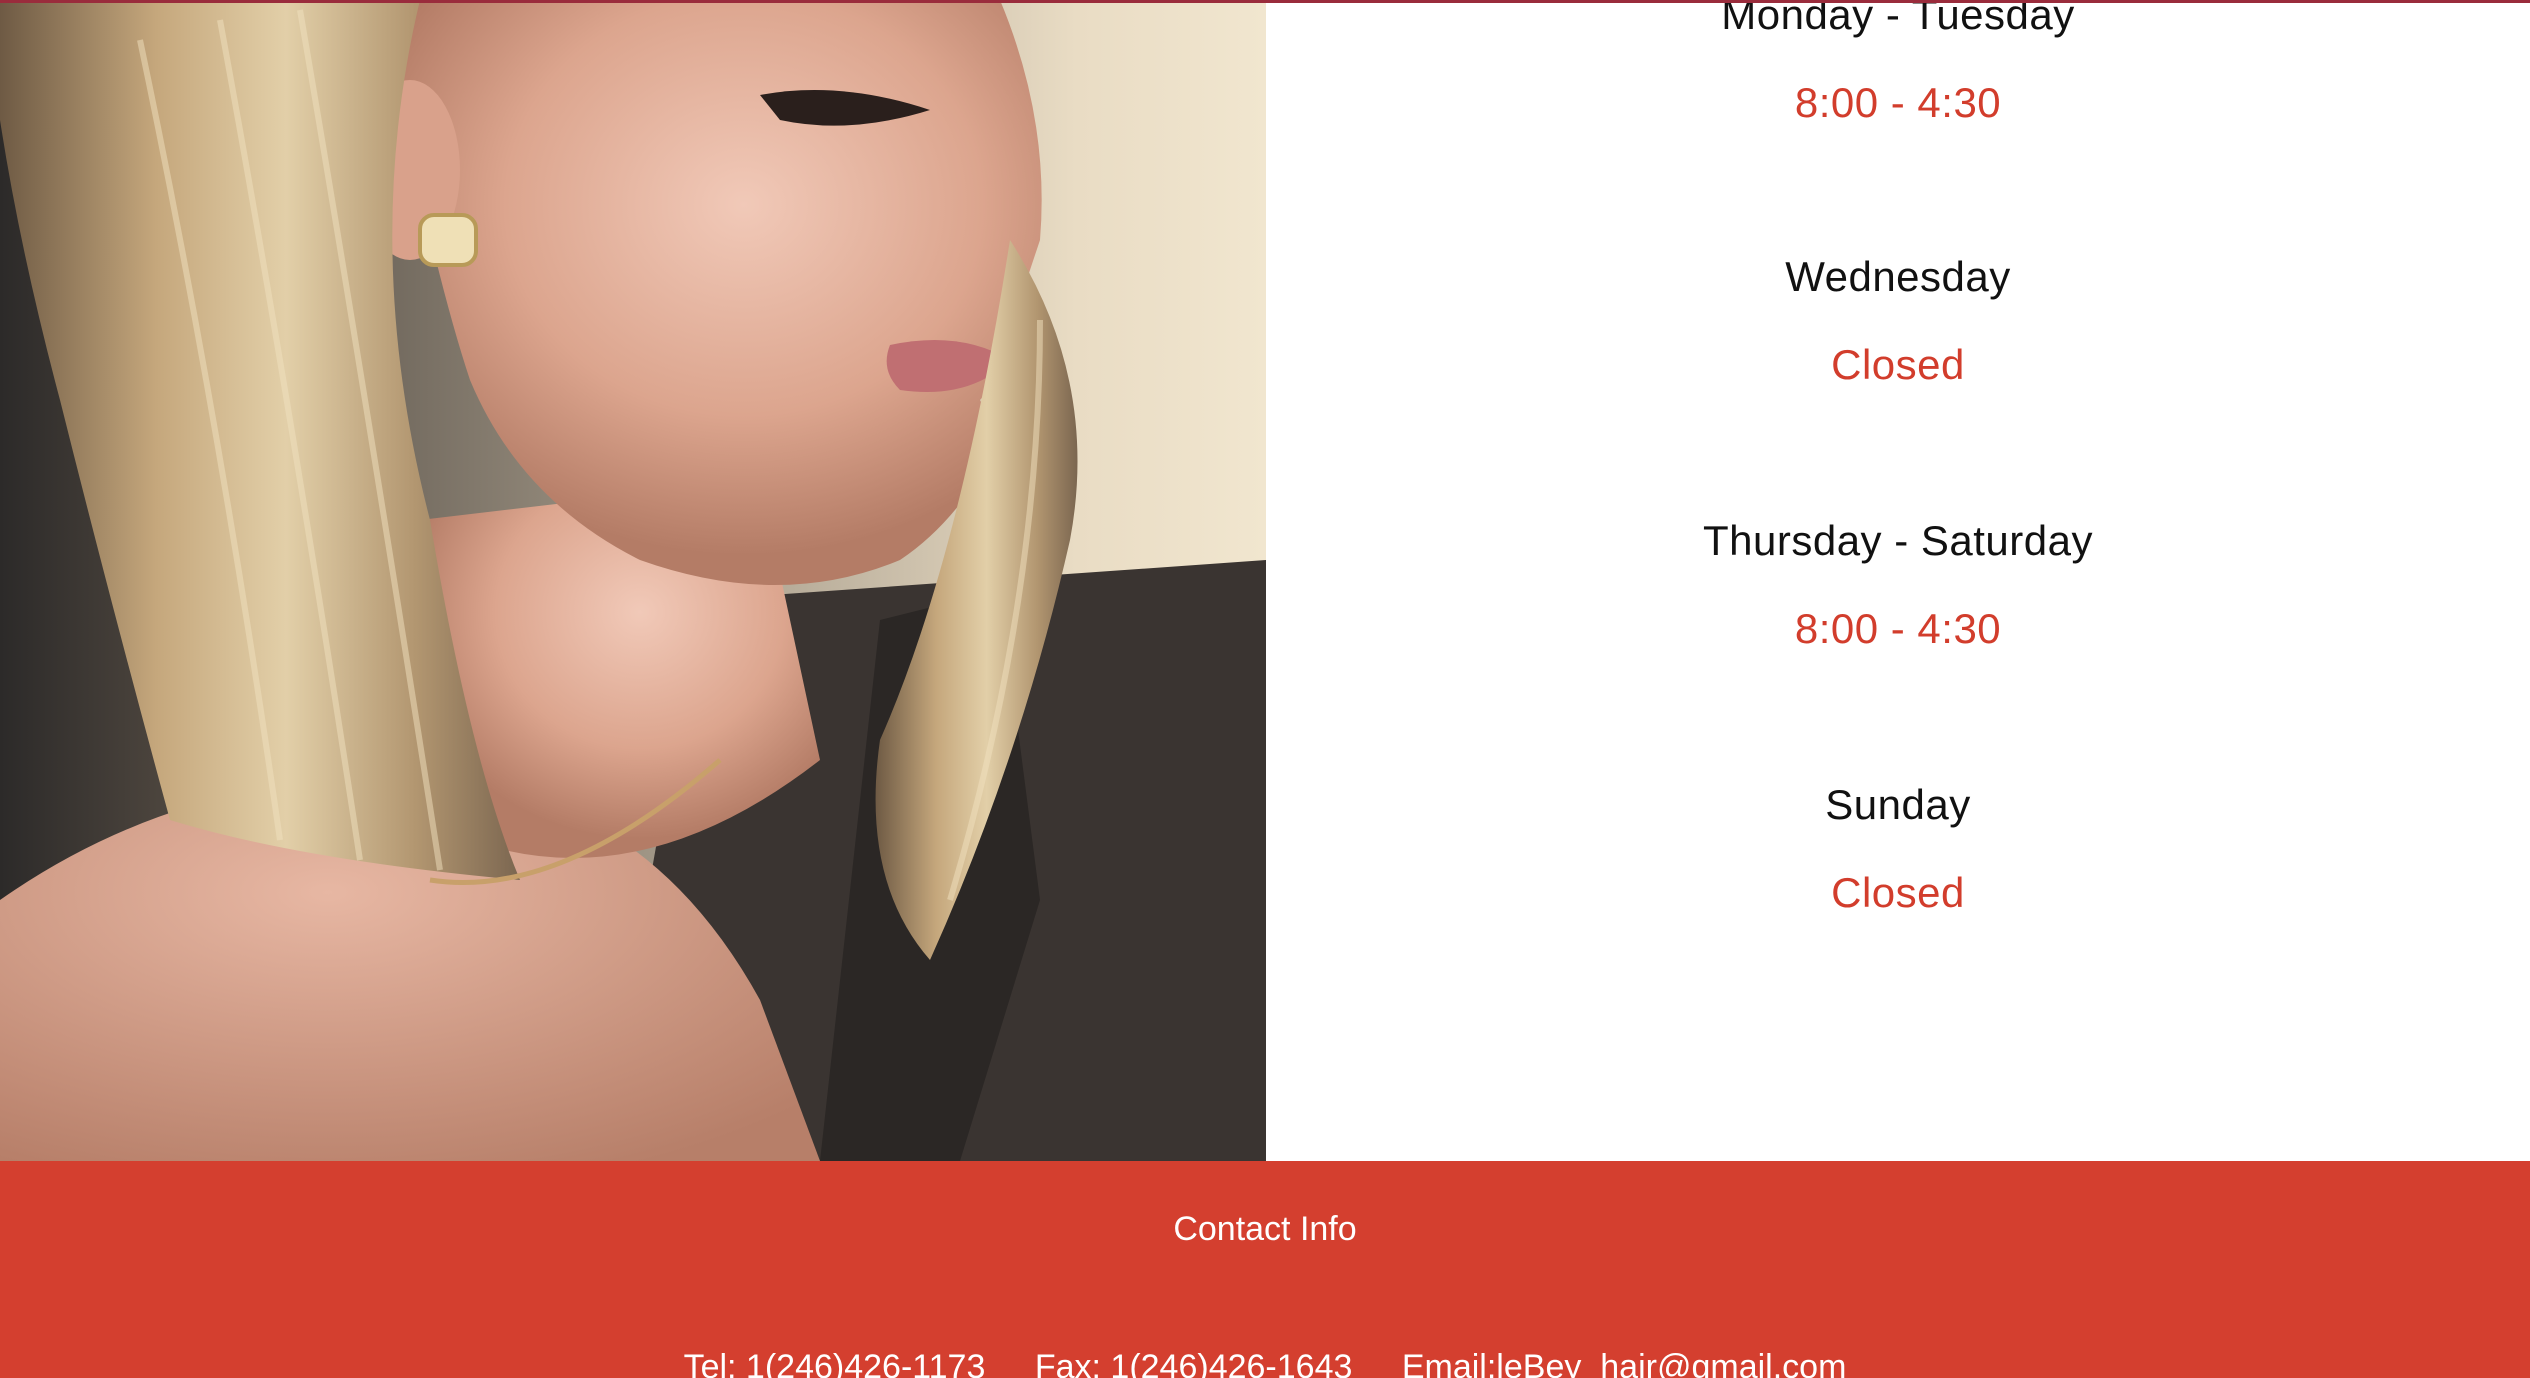 The height and width of the screenshot is (1378, 2530). I want to click on hours-sunday: Sunday Closed, so click(1898, 849).